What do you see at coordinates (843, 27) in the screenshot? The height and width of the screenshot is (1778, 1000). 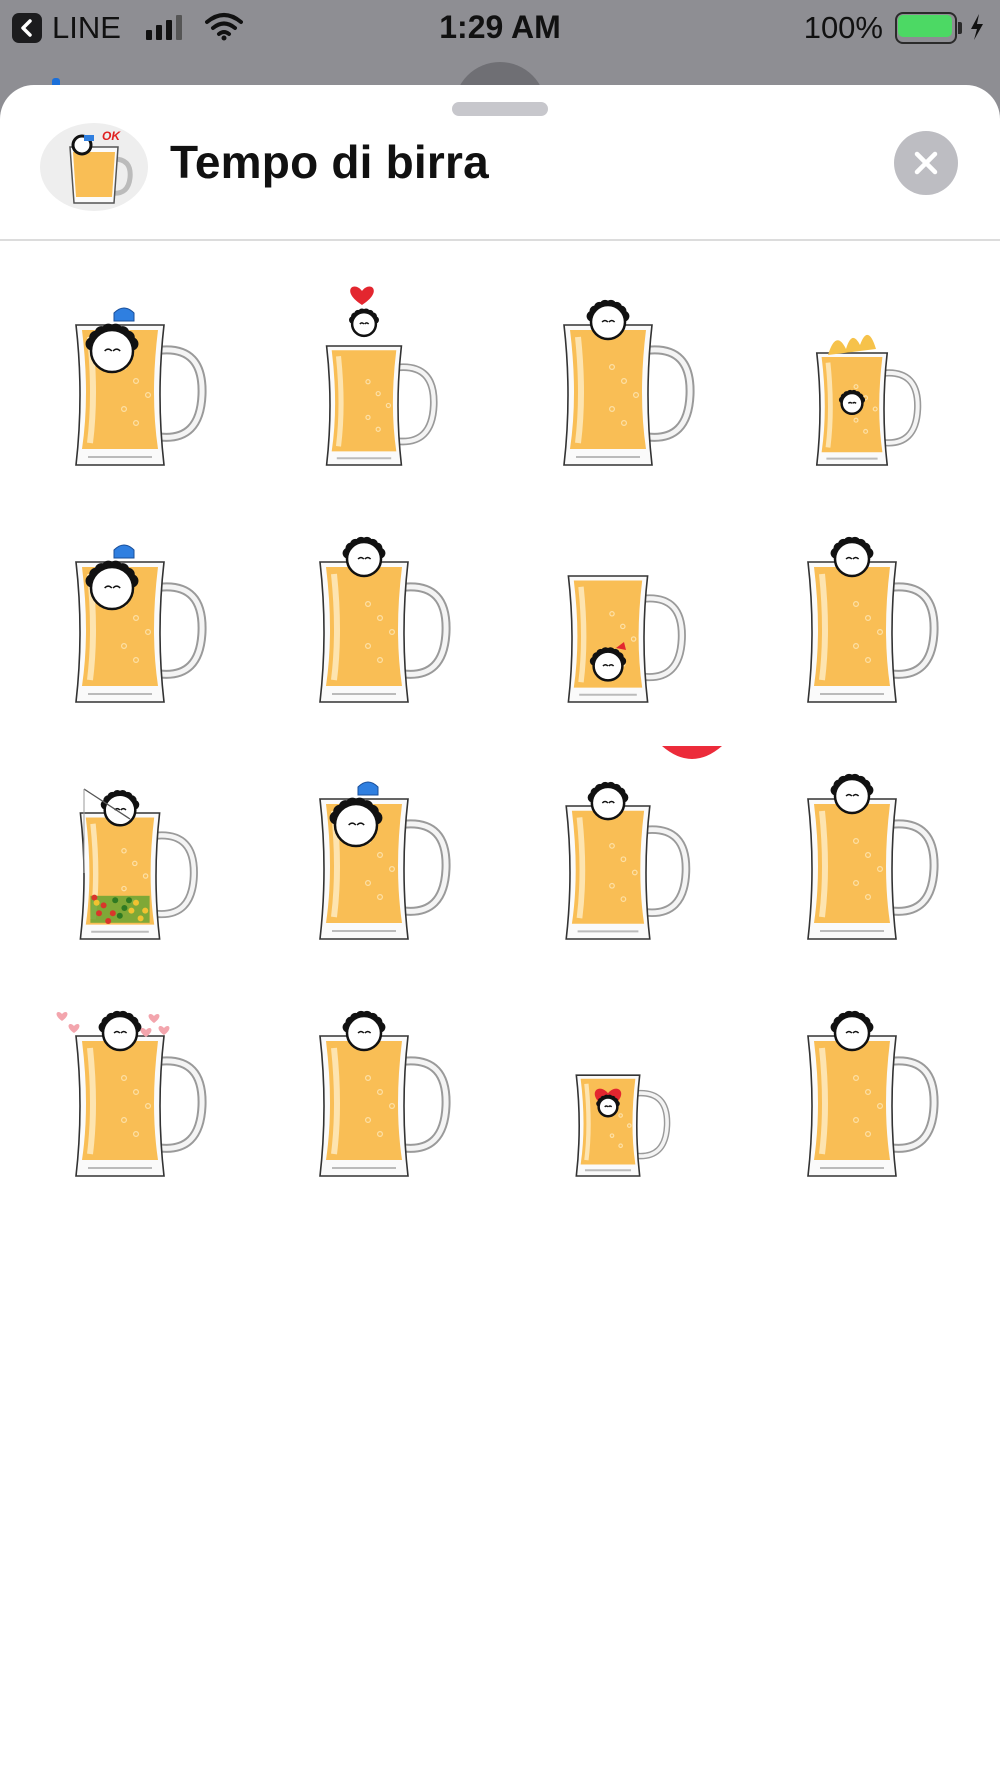 I see `battery-percentage: 100%` at bounding box center [843, 27].